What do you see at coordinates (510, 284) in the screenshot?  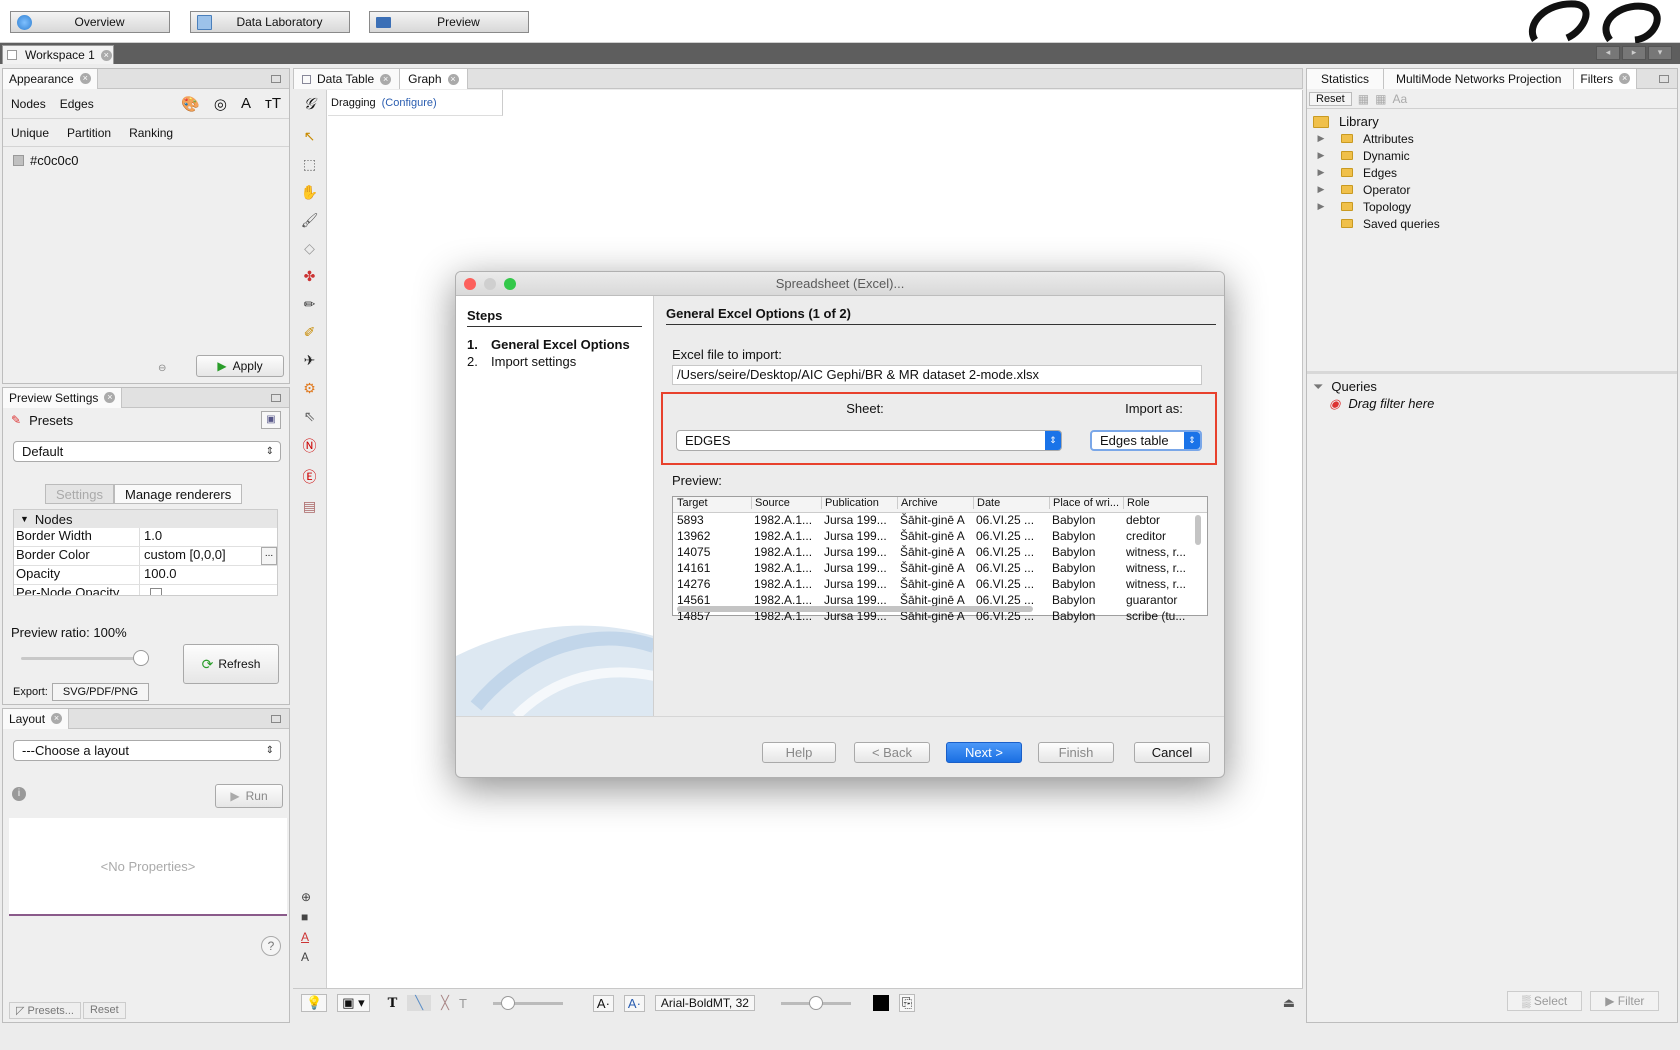 I see `zoom-window-icon` at bounding box center [510, 284].